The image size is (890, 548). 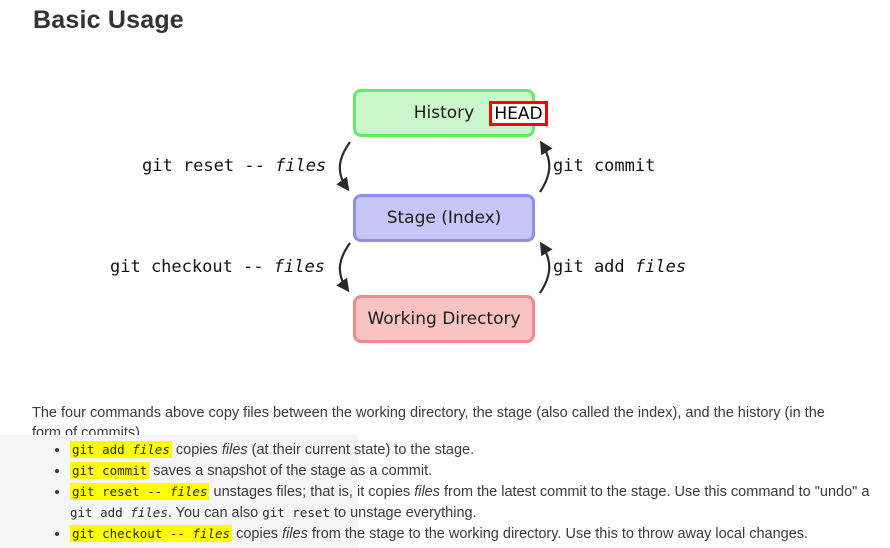 What do you see at coordinates (149, 512) in the screenshot?
I see `code-inline-git-add-argument: files` at bounding box center [149, 512].